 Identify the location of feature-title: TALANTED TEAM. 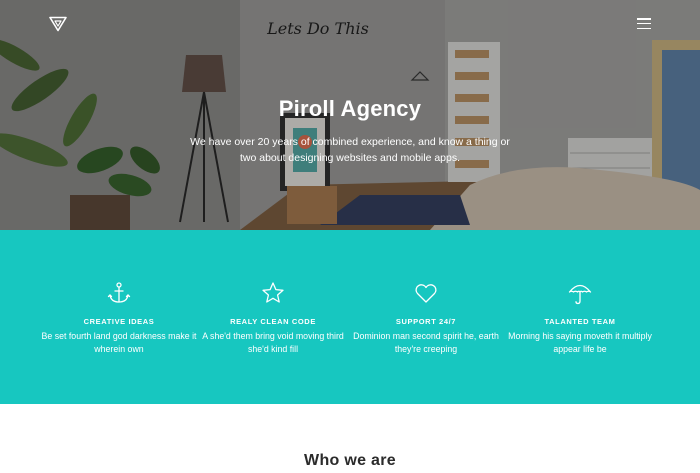
(580, 321).